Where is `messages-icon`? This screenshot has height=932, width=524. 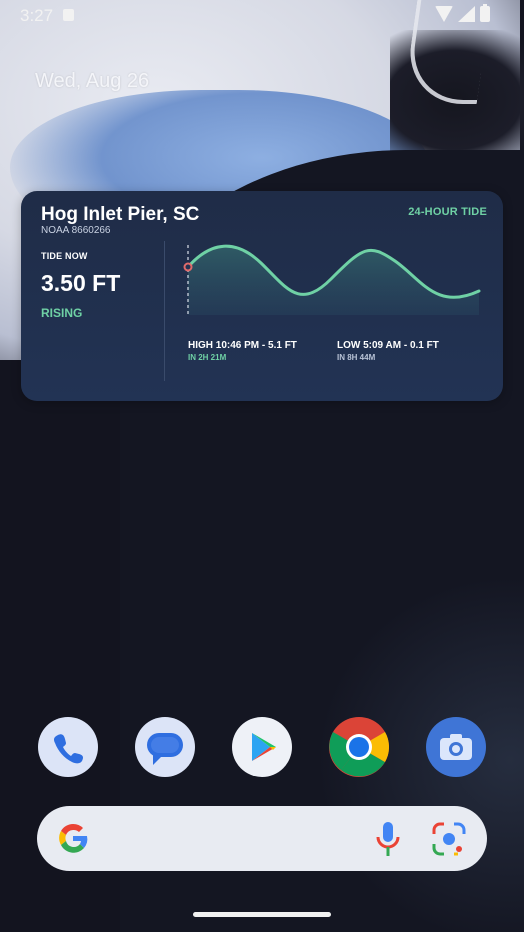 messages-icon is located at coordinates (165, 749).